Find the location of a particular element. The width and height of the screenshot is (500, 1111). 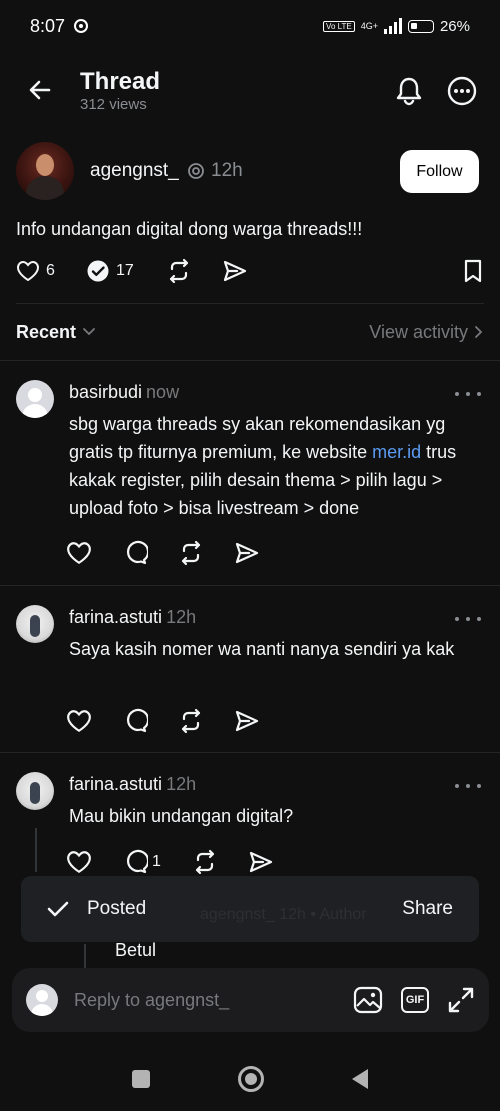

chevron-right-icon is located at coordinates (479, 332).